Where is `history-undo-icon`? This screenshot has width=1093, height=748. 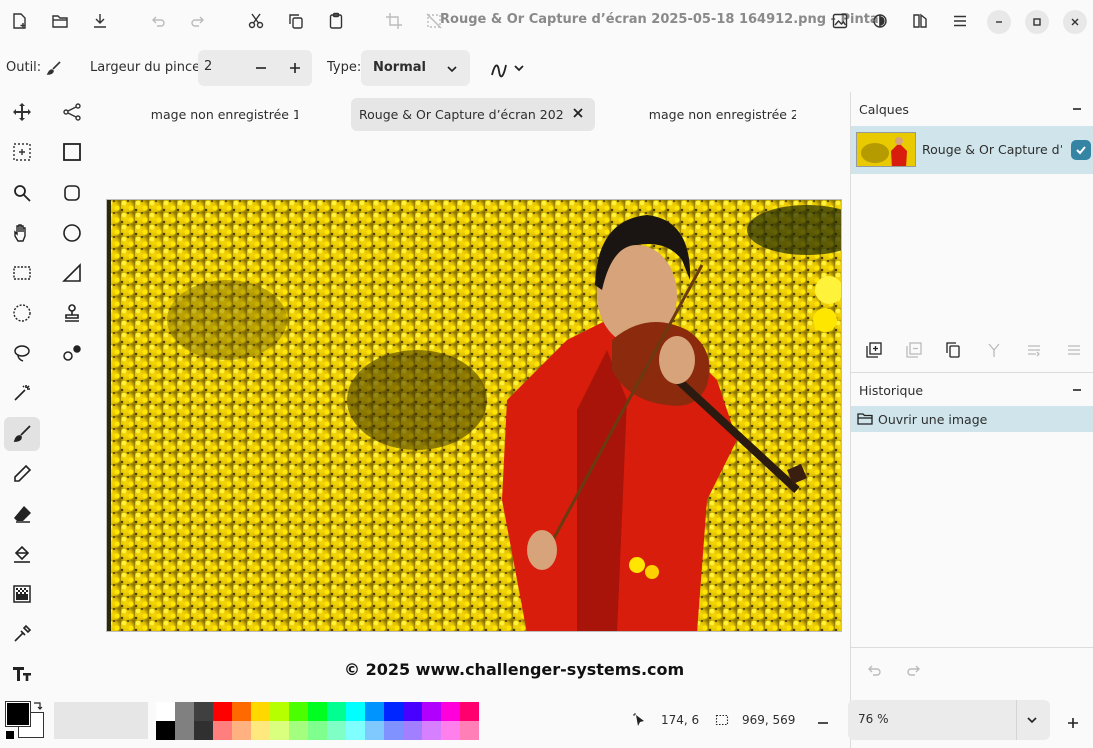 history-undo-icon is located at coordinates (874, 670).